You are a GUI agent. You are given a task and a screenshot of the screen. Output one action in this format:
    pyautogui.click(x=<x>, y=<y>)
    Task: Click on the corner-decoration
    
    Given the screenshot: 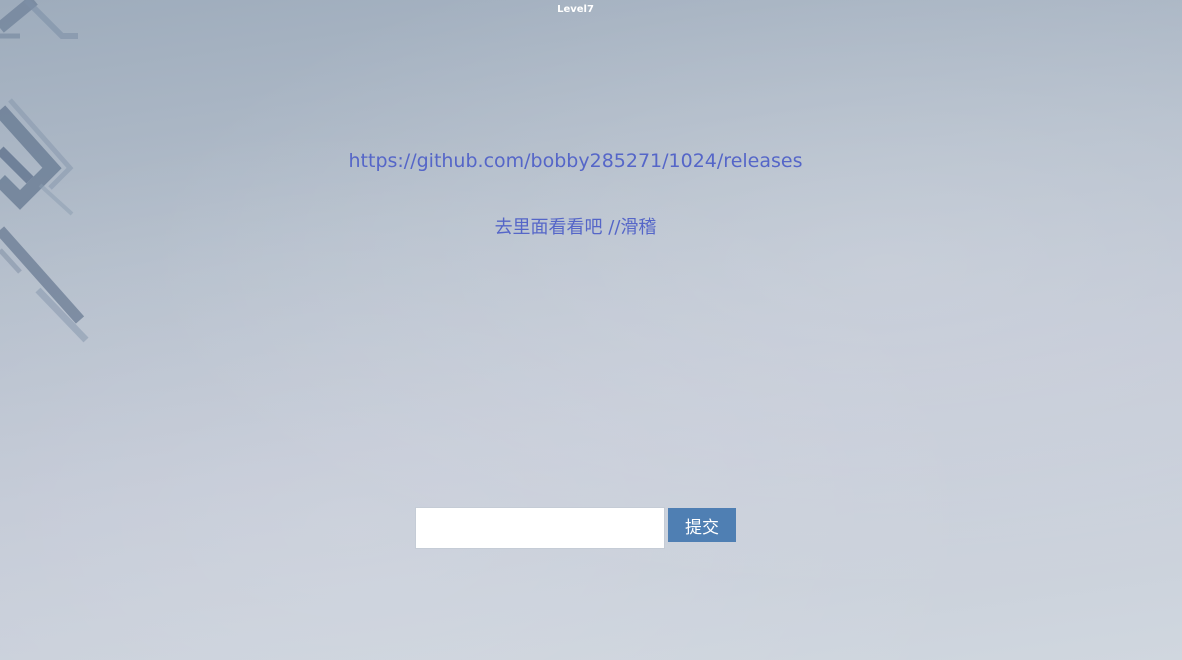 What is the action you would take?
    pyautogui.click(x=44, y=171)
    